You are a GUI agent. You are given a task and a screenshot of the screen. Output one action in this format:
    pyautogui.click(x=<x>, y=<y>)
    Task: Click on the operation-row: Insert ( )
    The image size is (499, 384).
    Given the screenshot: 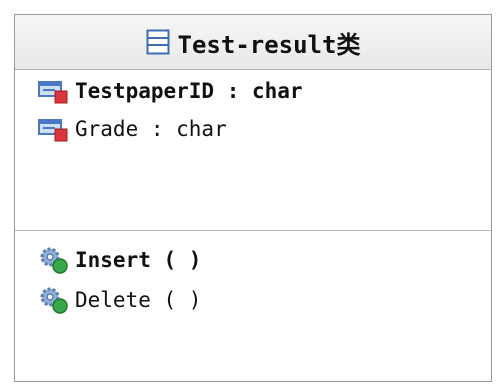 What is the action you would take?
    pyautogui.click(x=119, y=260)
    